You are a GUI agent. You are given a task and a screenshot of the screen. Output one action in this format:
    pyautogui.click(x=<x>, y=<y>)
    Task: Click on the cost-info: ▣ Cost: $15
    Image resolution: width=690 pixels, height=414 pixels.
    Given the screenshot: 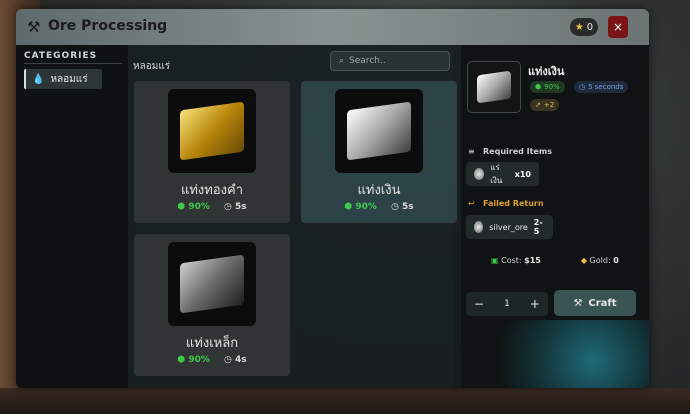 What is the action you would take?
    pyautogui.click(x=516, y=260)
    